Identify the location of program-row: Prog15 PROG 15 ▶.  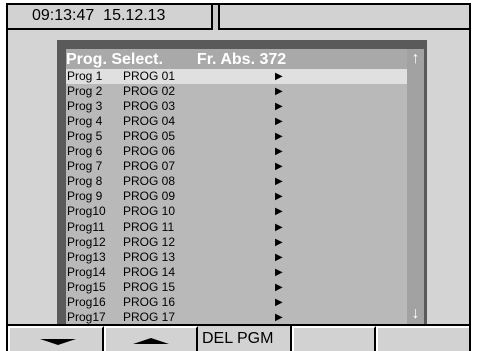
(236, 287).